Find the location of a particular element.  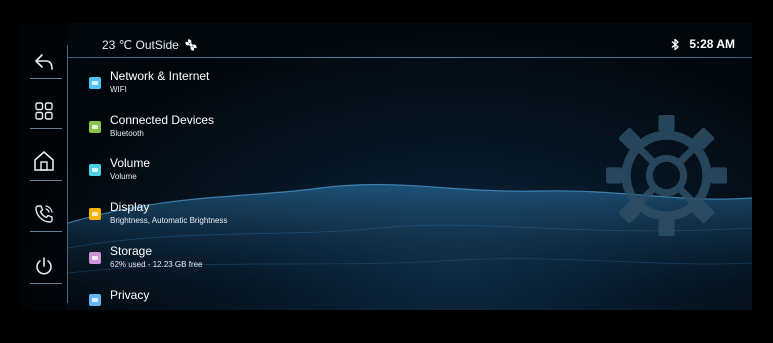

temperature-status: 23 ℃ OutSide is located at coordinates (150, 45).